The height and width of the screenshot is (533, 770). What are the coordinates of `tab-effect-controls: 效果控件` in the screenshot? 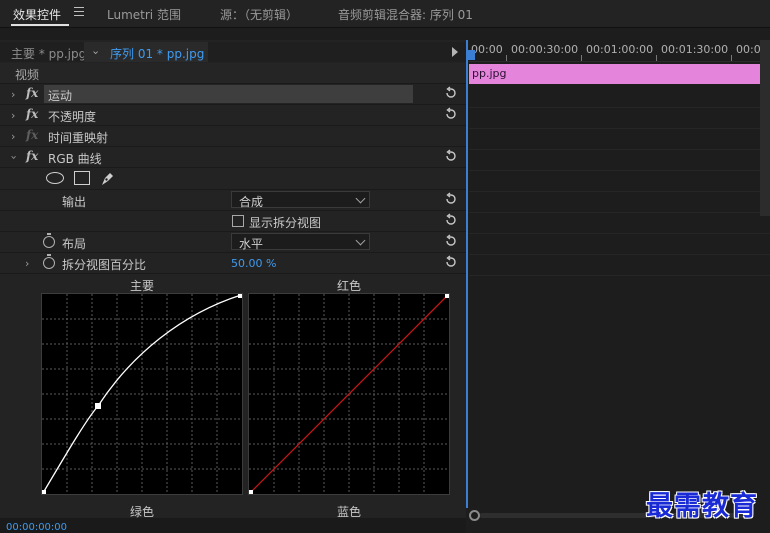 It's located at (37, 14).